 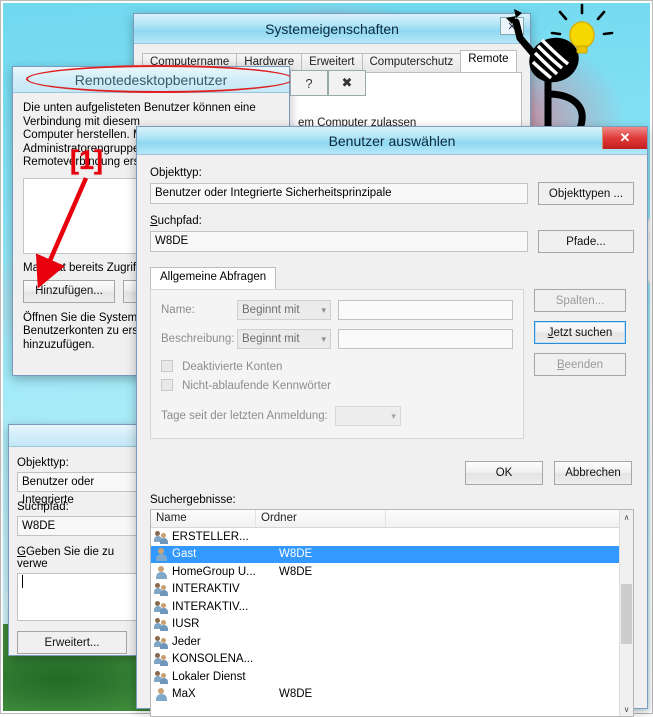 I want to click on system-properties-titlebar: Systemeigenschaften ✕, so click(x=332, y=29).